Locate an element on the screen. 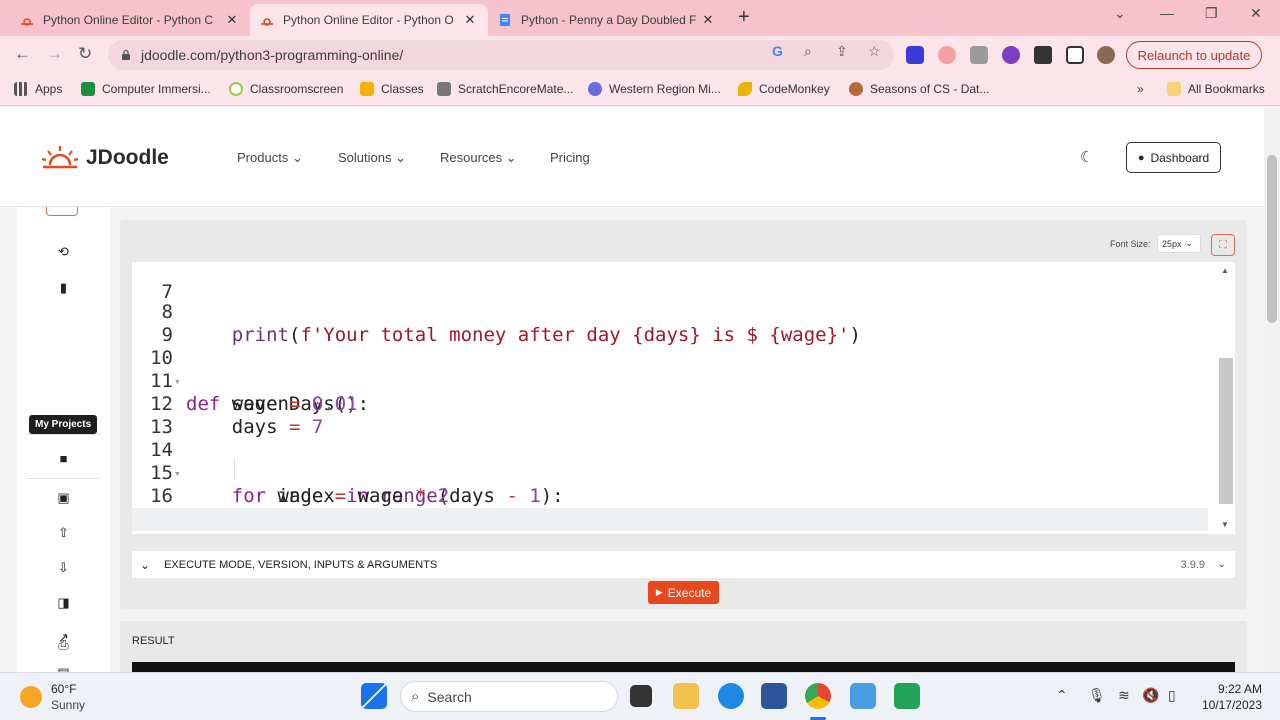 The height and width of the screenshot is (720, 1280). embed-icon: ◨ is located at coordinates (63, 603).